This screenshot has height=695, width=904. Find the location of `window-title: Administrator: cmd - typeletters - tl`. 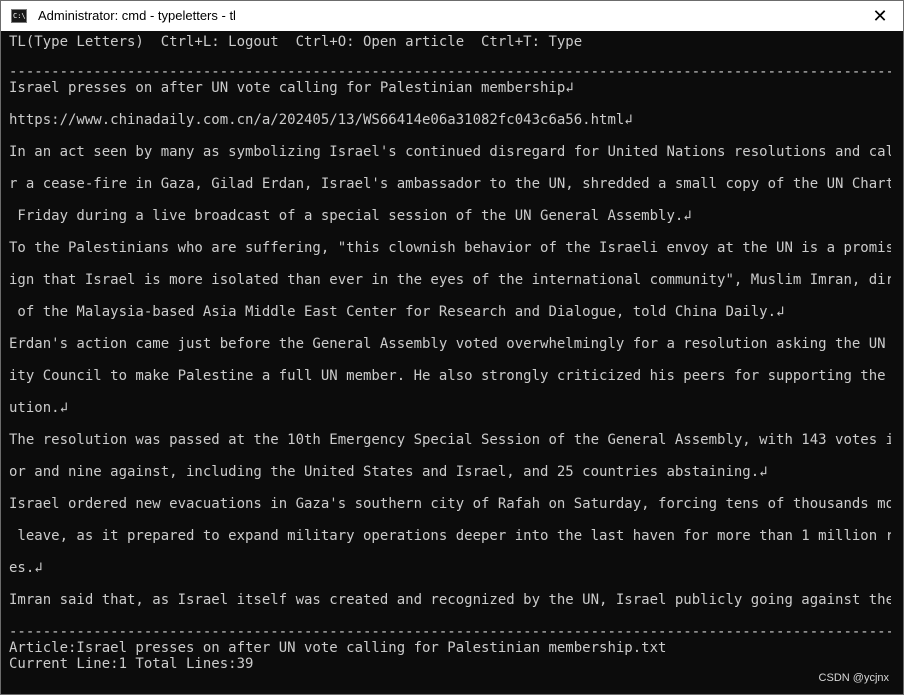

window-title: Administrator: cmd - typeletters - tl is located at coordinates (137, 15).